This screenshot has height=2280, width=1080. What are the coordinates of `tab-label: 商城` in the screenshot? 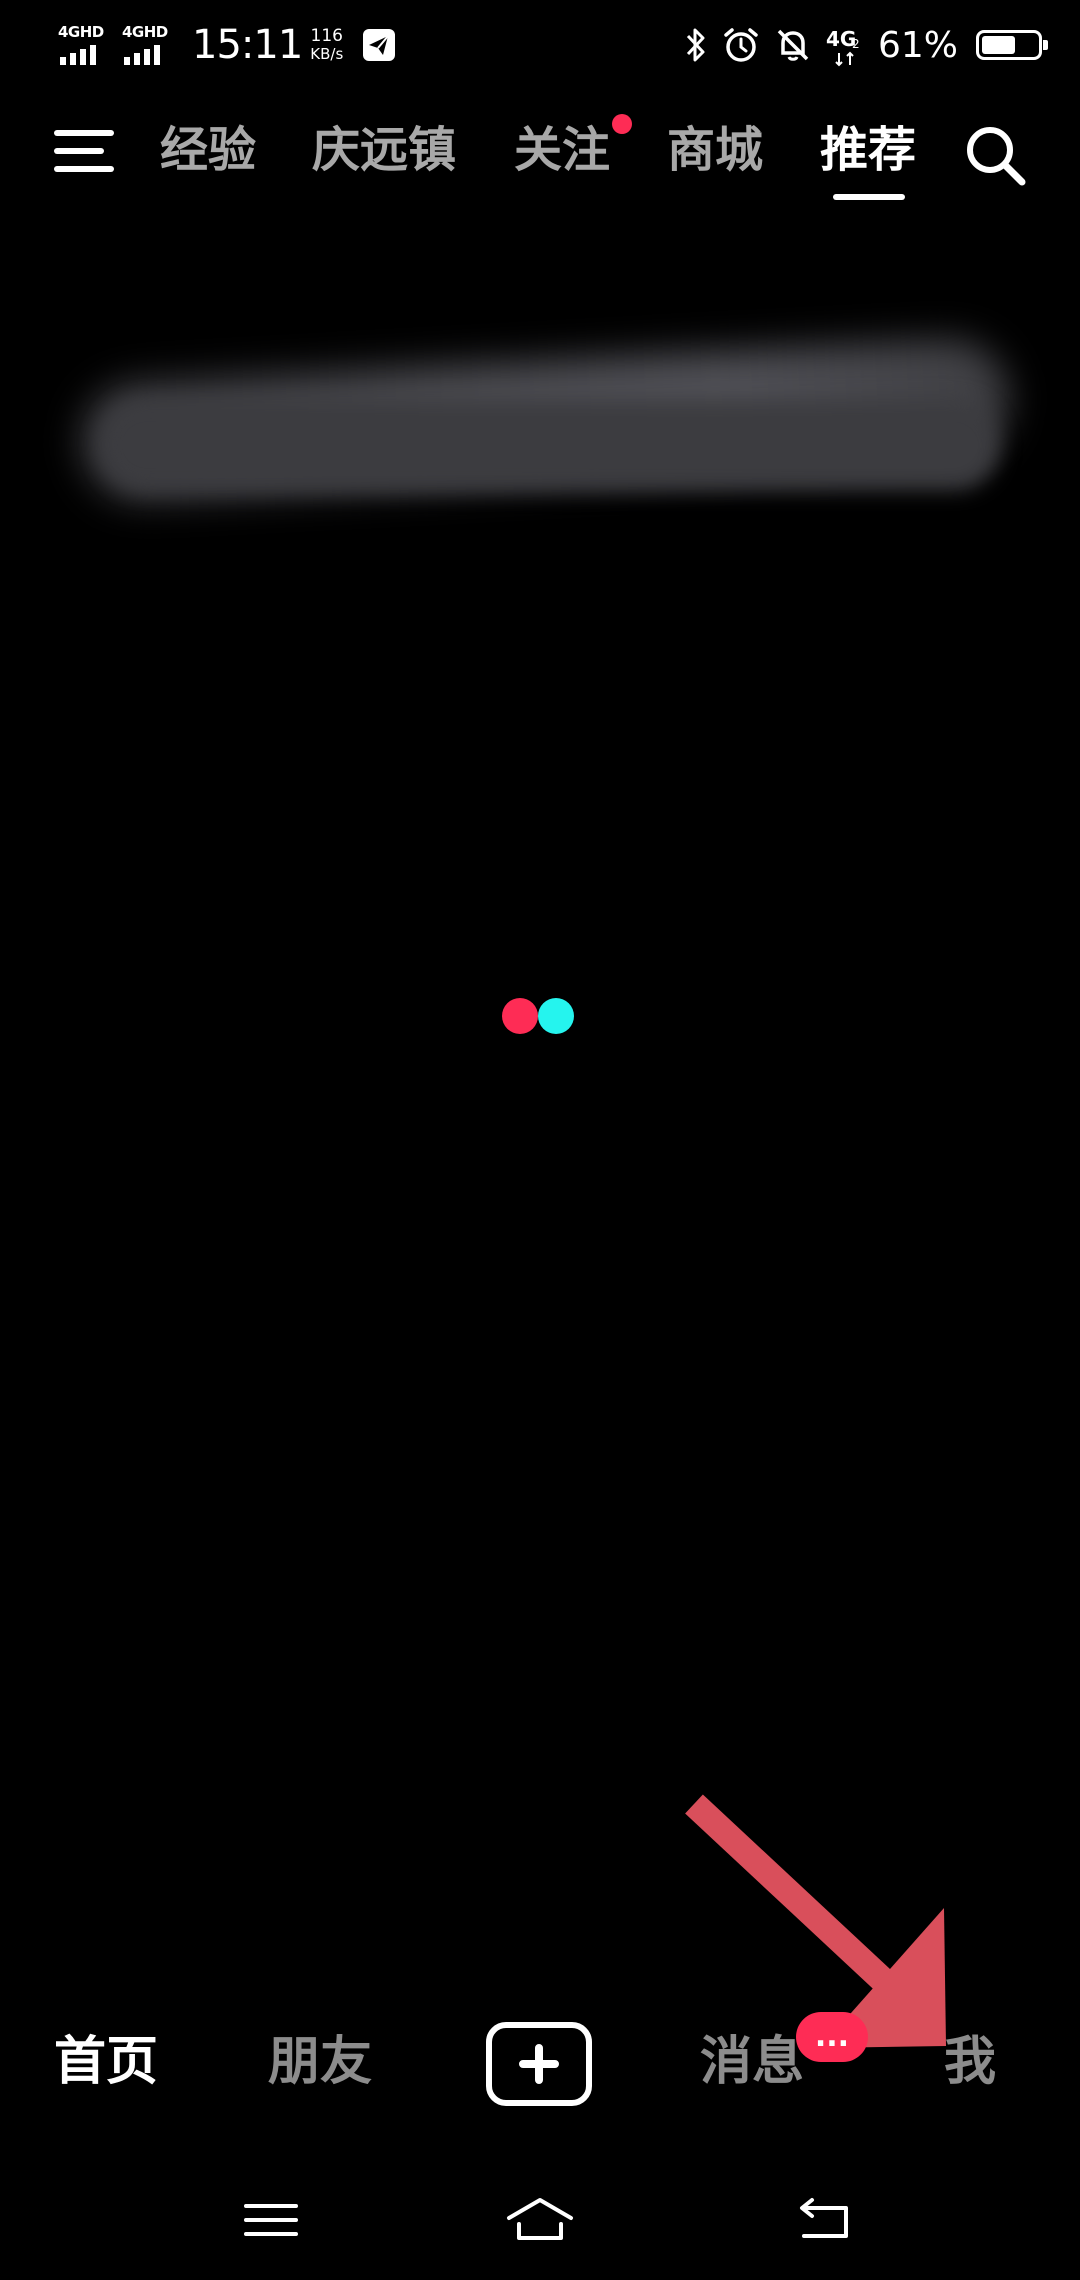 It's located at (715, 150).